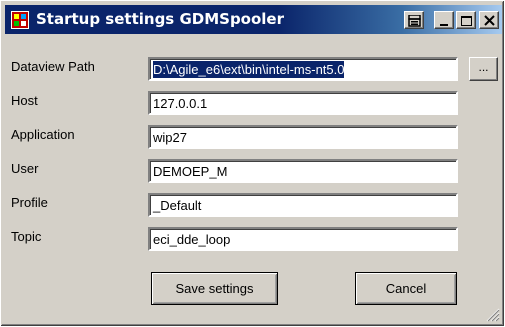 Image resolution: width=505 pixels, height=327 pixels. What do you see at coordinates (25, 168) in the screenshot?
I see `label-user: User` at bounding box center [25, 168].